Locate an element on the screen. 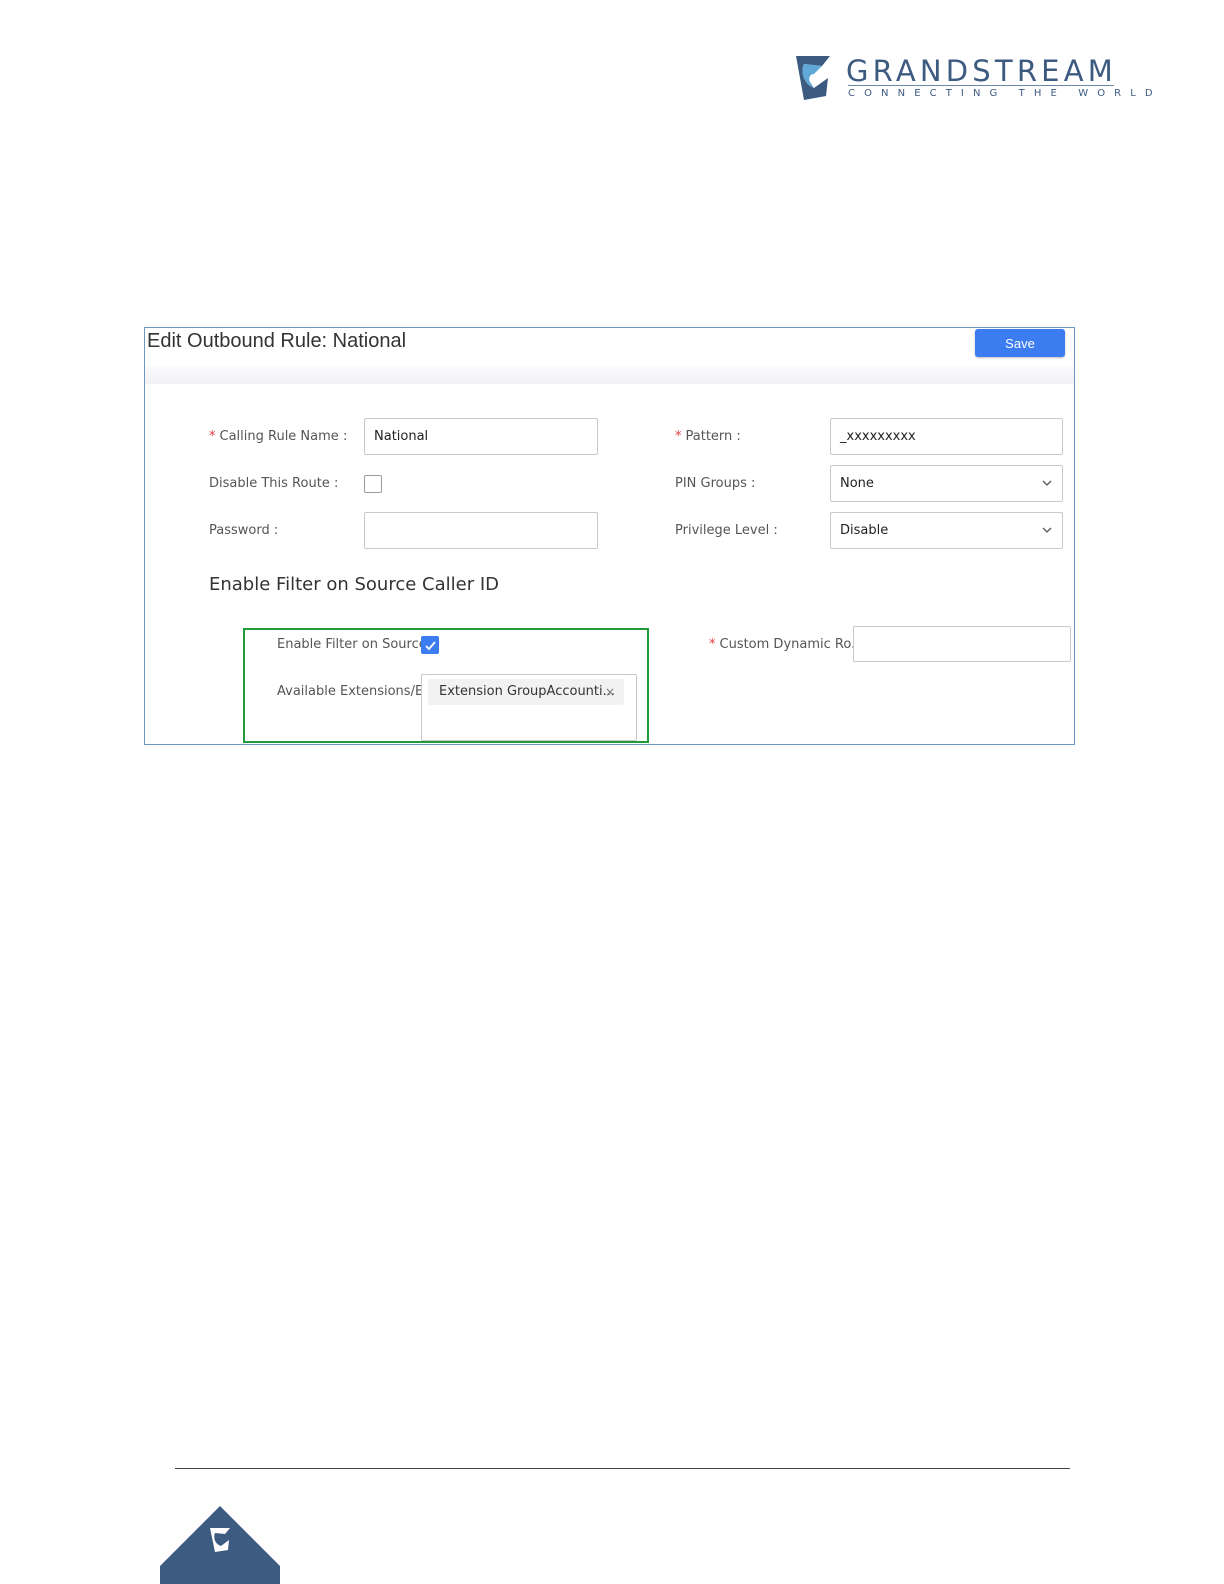 The image size is (1224, 1584). header-divider-band is located at coordinates (609, 375).